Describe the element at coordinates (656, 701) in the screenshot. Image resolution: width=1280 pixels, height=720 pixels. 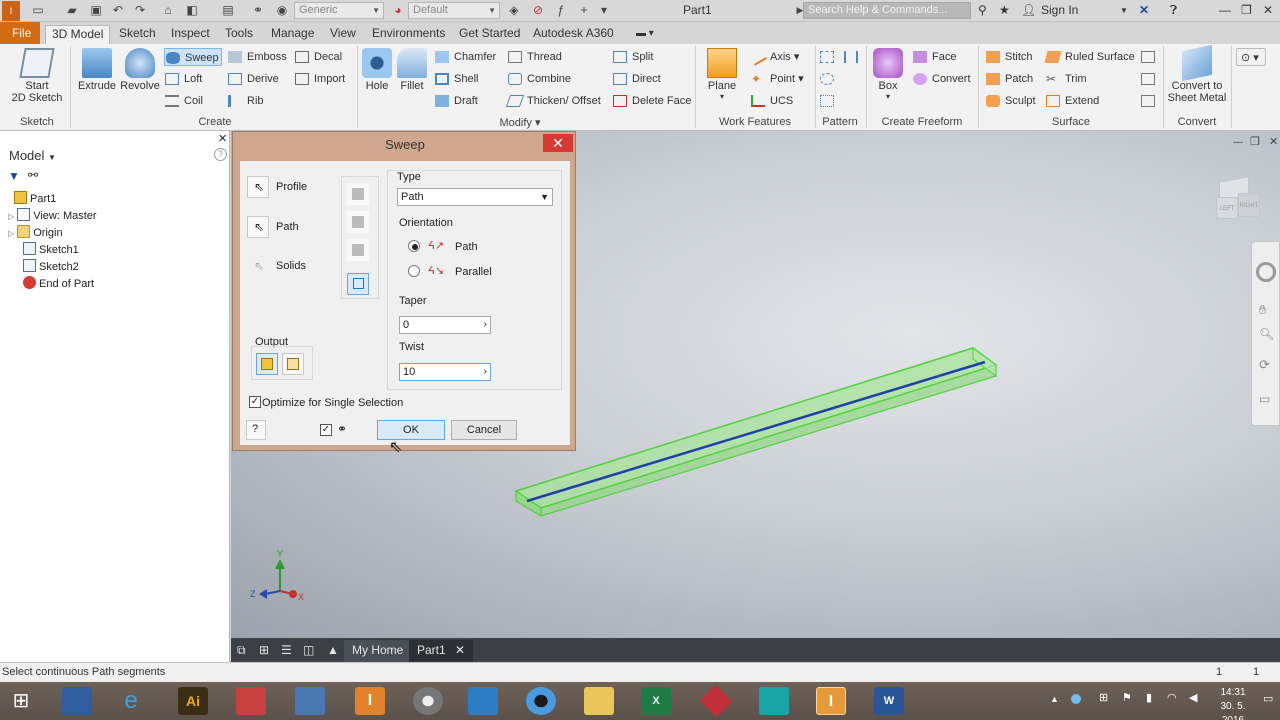
I see `excel-icon: X` at that location.